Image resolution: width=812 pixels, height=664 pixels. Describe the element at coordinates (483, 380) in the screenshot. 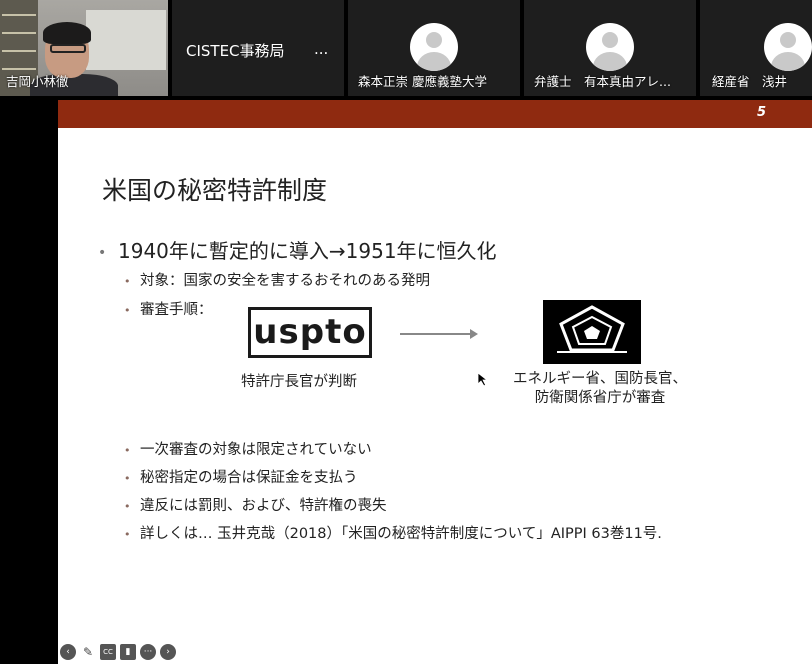

I see `mouse-cursor-icon` at that location.